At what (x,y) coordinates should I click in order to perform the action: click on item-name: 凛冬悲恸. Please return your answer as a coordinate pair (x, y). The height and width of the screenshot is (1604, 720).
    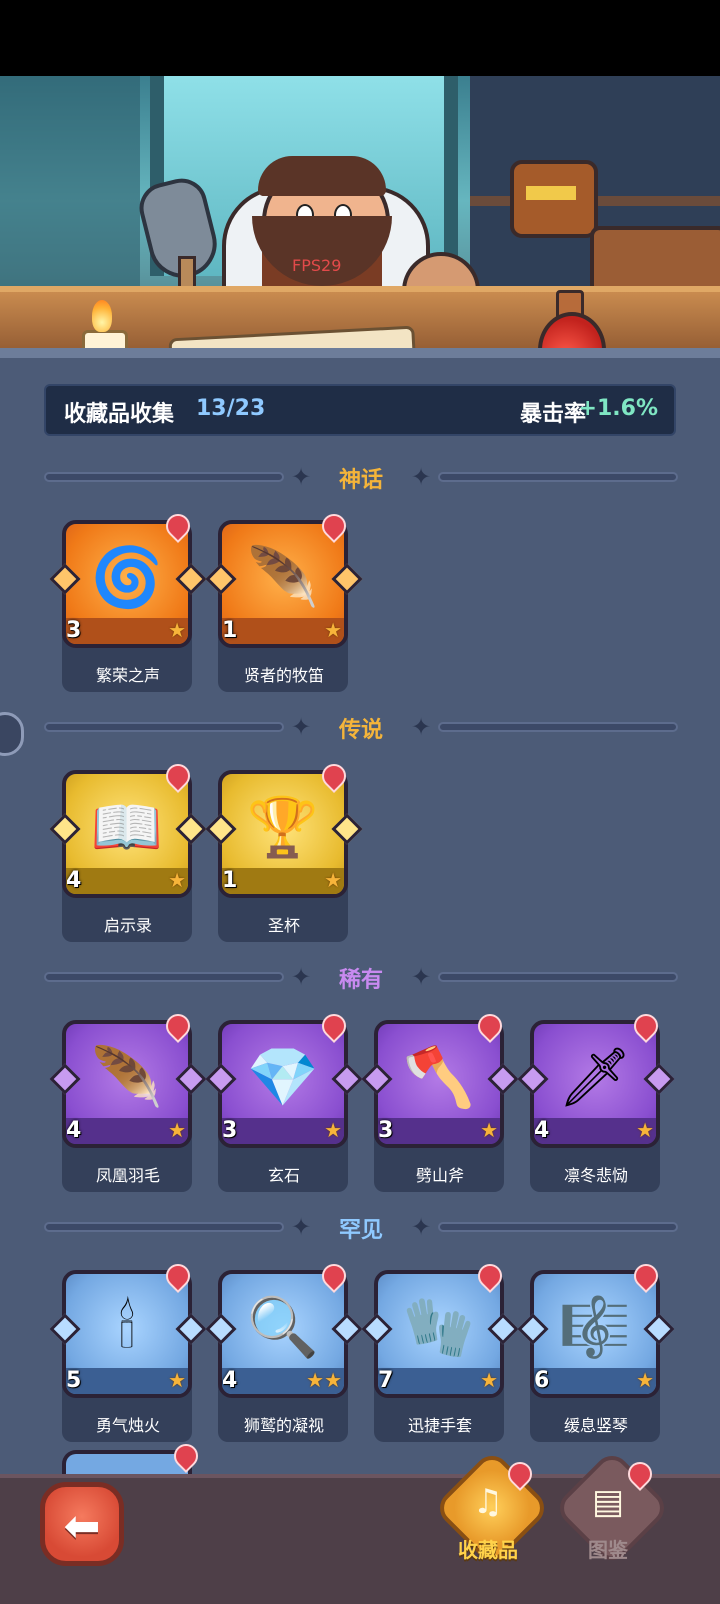
    Looking at the image, I should click on (595, 1175).